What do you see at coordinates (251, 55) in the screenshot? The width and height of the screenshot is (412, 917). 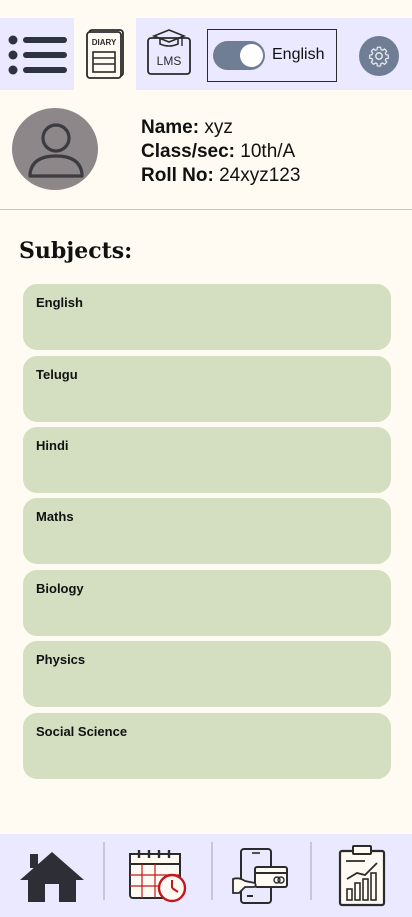 I see `switch-knob` at bounding box center [251, 55].